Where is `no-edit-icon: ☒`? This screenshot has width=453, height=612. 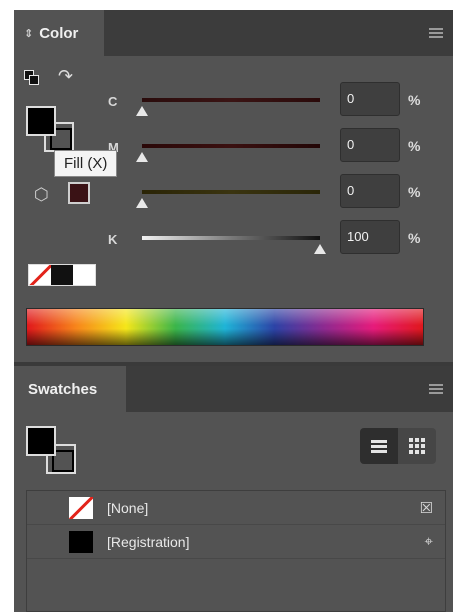 no-edit-icon: ☒ is located at coordinates (426, 508).